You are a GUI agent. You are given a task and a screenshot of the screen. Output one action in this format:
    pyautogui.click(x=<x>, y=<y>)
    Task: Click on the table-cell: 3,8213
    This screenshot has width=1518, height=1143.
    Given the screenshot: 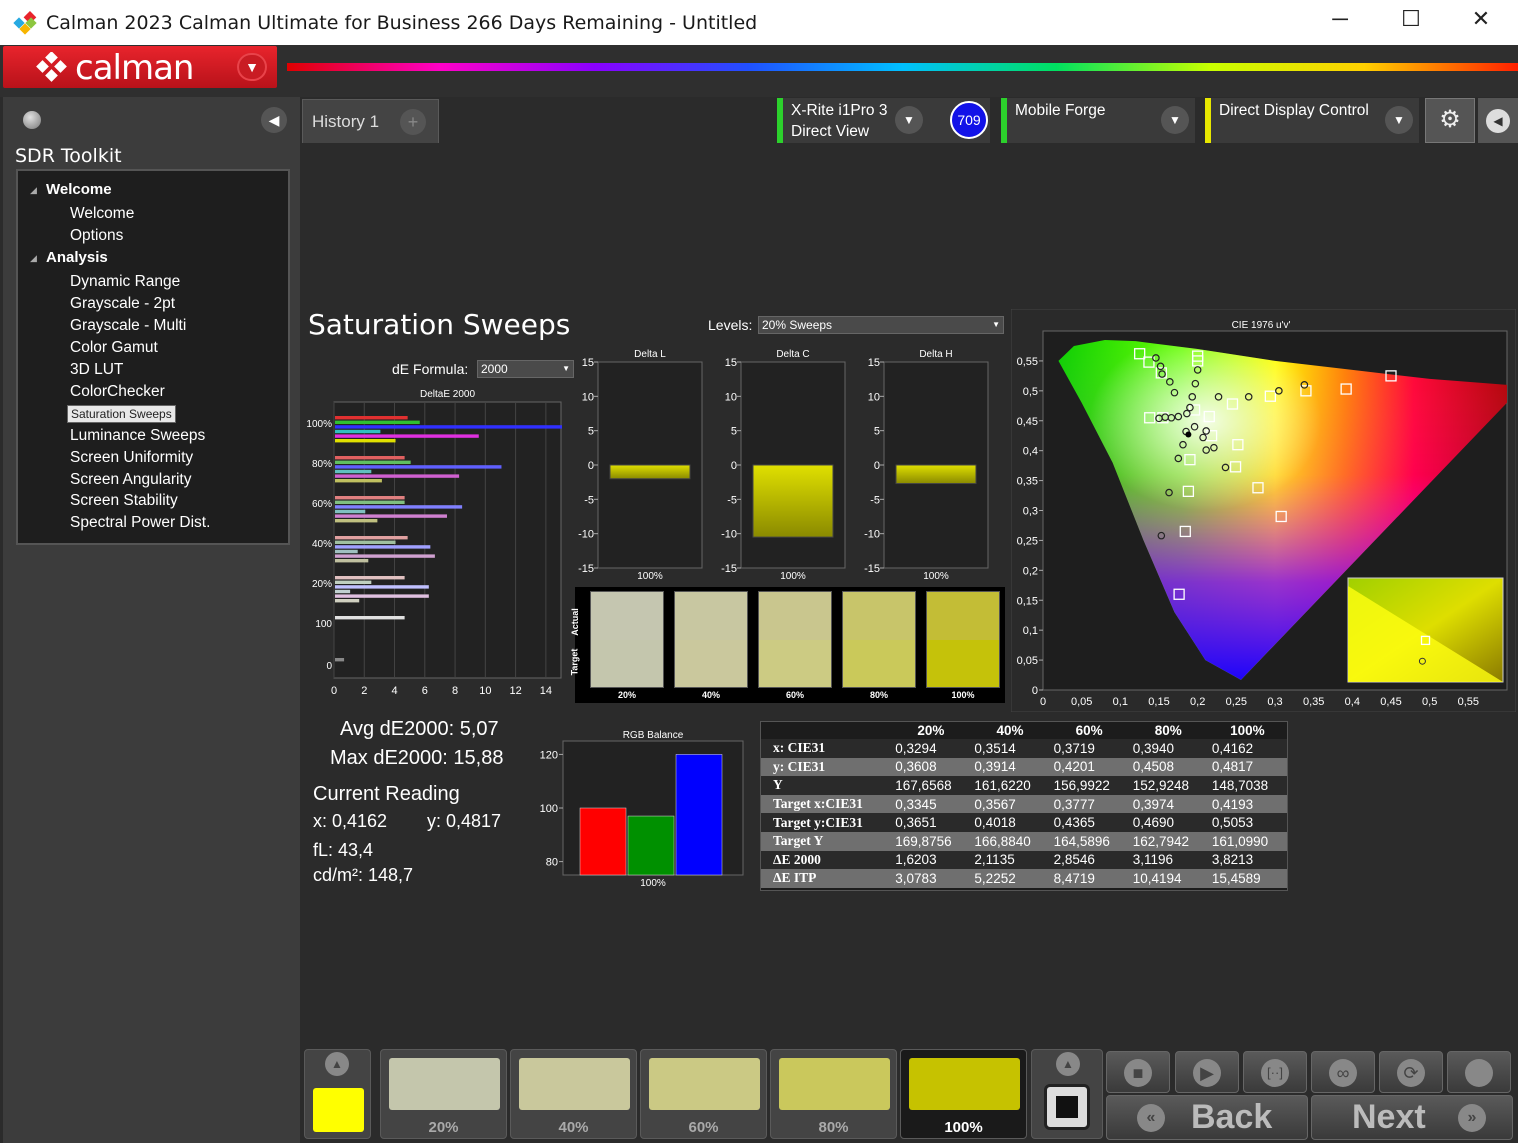 What is the action you would take?
    pyautogui.click(x=1247, y=860)
    